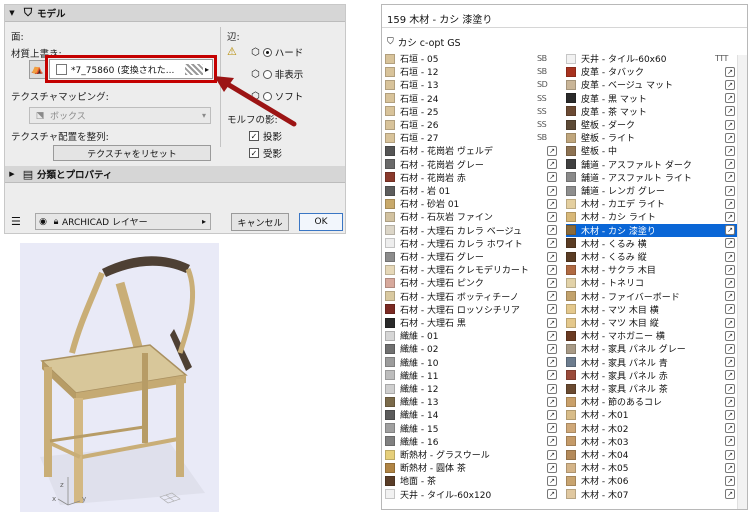 The height and width of the screenshot is (512, 750). What do you see at coordinates (623, 205) in the screenshot?
I see `material-name: 木材 - カエデ ライト` at bounding box center [623, 205].